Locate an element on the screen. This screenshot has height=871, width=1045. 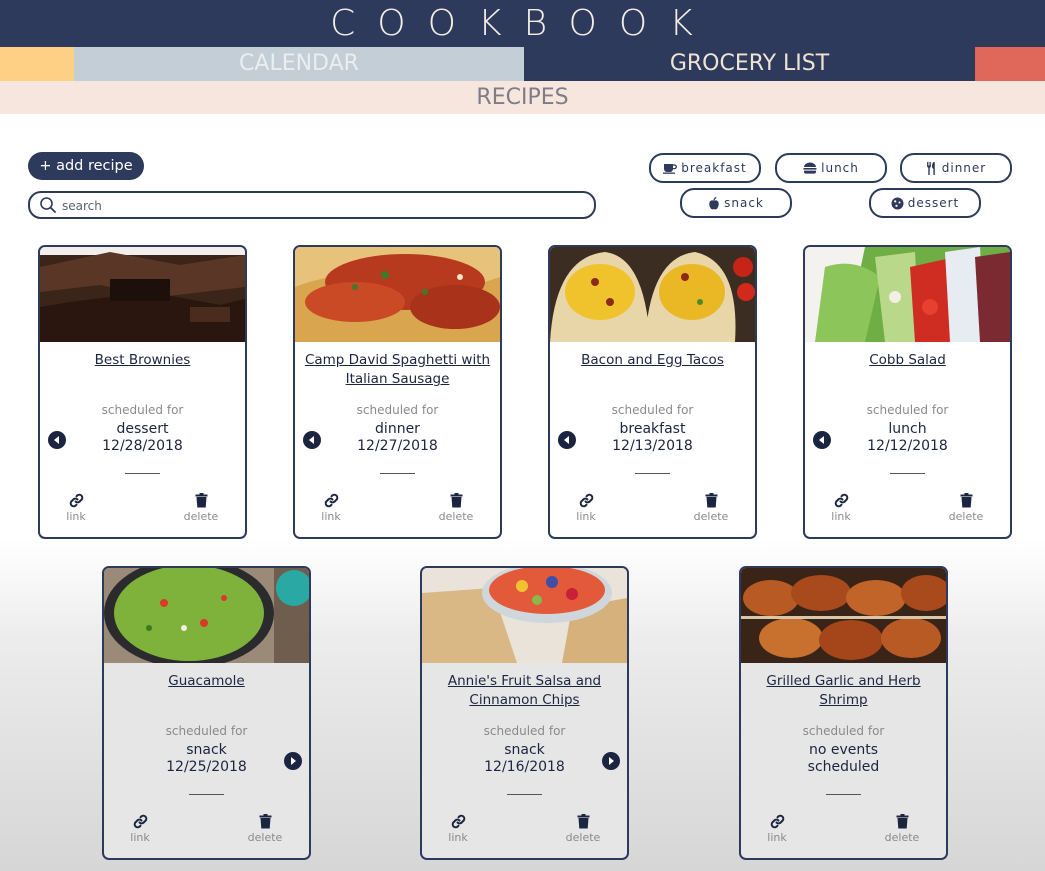
tab-grocery-list: GROCERY LIST is located at coordinates (749, 64).